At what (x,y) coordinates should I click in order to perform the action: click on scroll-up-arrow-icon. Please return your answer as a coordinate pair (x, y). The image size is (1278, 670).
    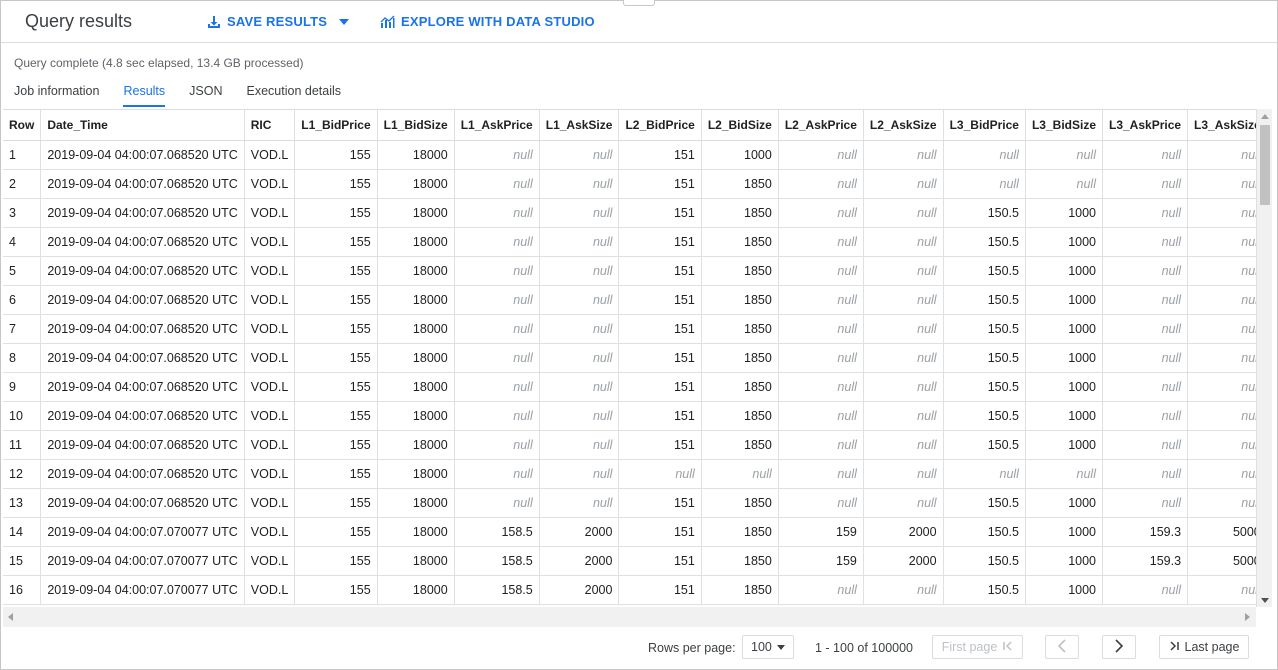
    Looking at the image, I should click on (1265, 116).